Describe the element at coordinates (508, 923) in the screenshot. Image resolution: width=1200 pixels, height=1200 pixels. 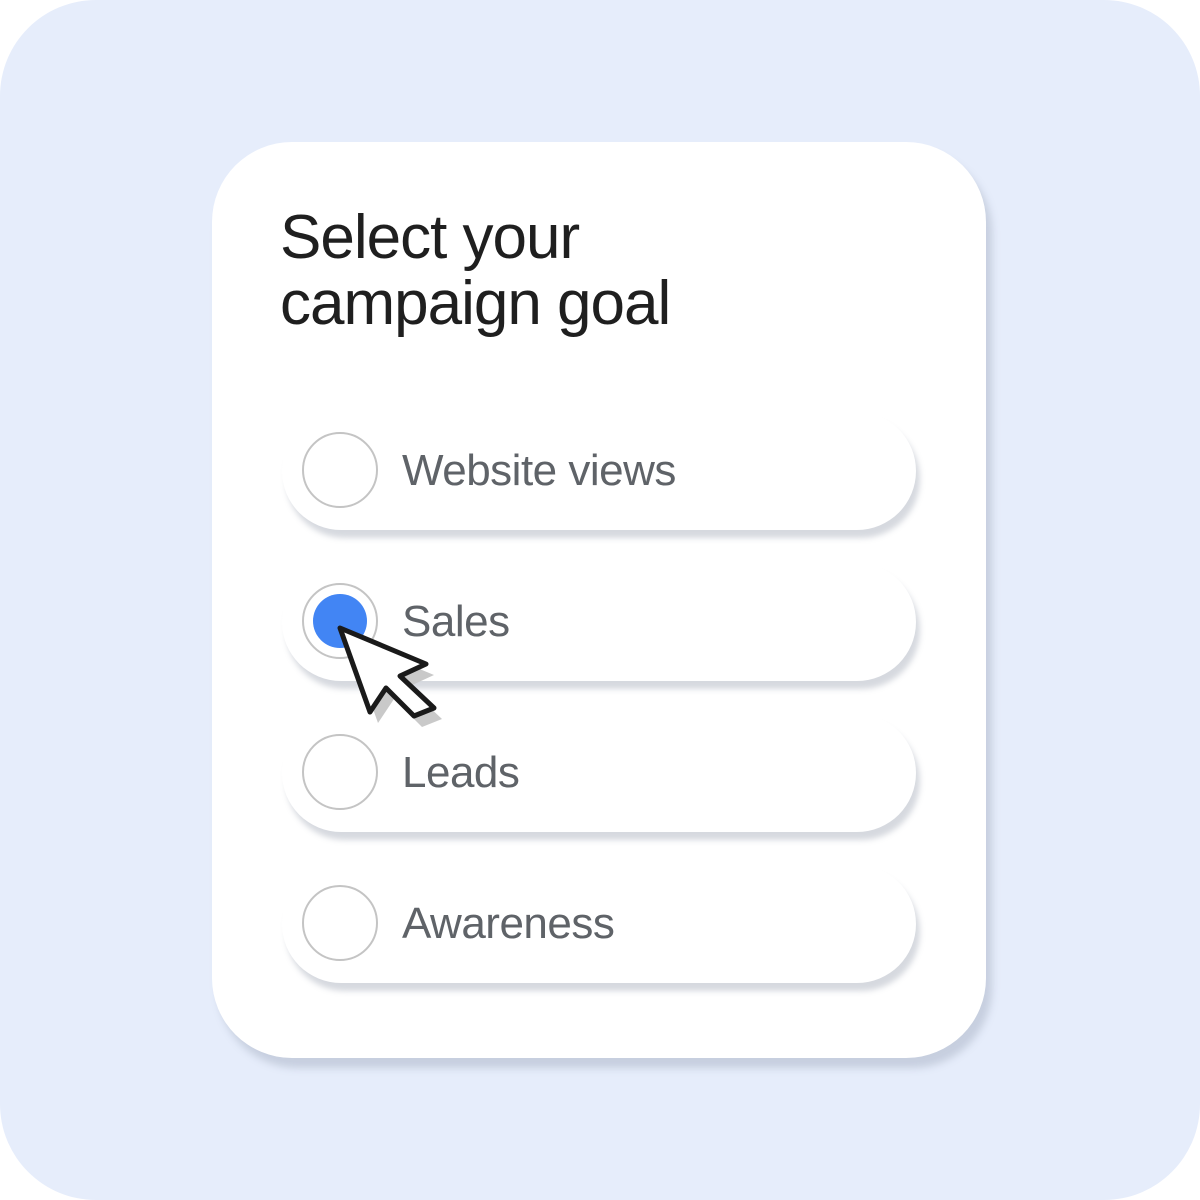
I see `option-label: Awareness` at that location.